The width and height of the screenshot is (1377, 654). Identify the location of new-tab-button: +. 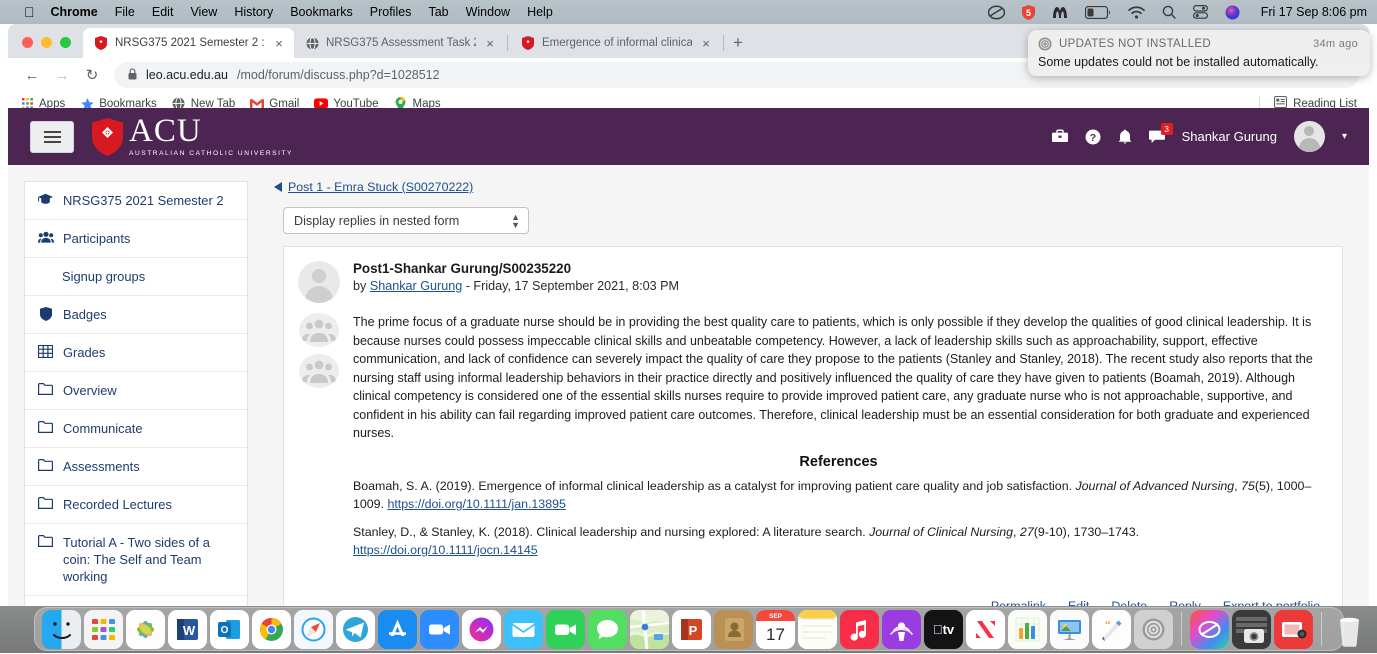
(738, 42).